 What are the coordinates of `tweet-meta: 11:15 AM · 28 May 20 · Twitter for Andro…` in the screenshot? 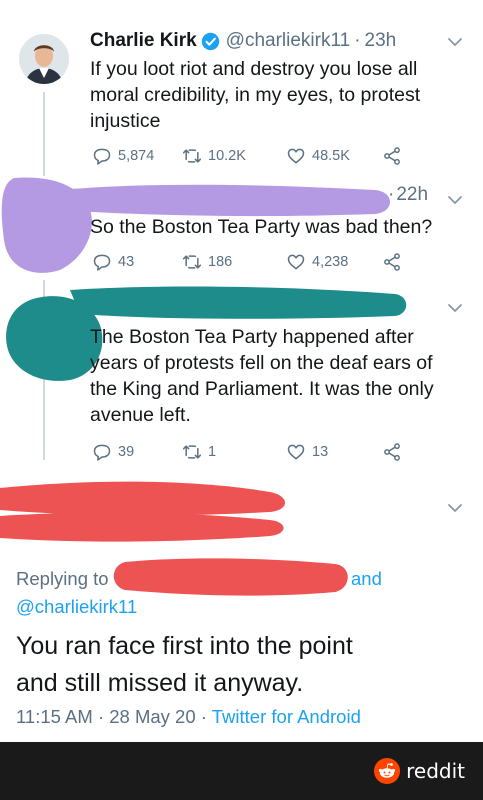 It's located at (188, 717).